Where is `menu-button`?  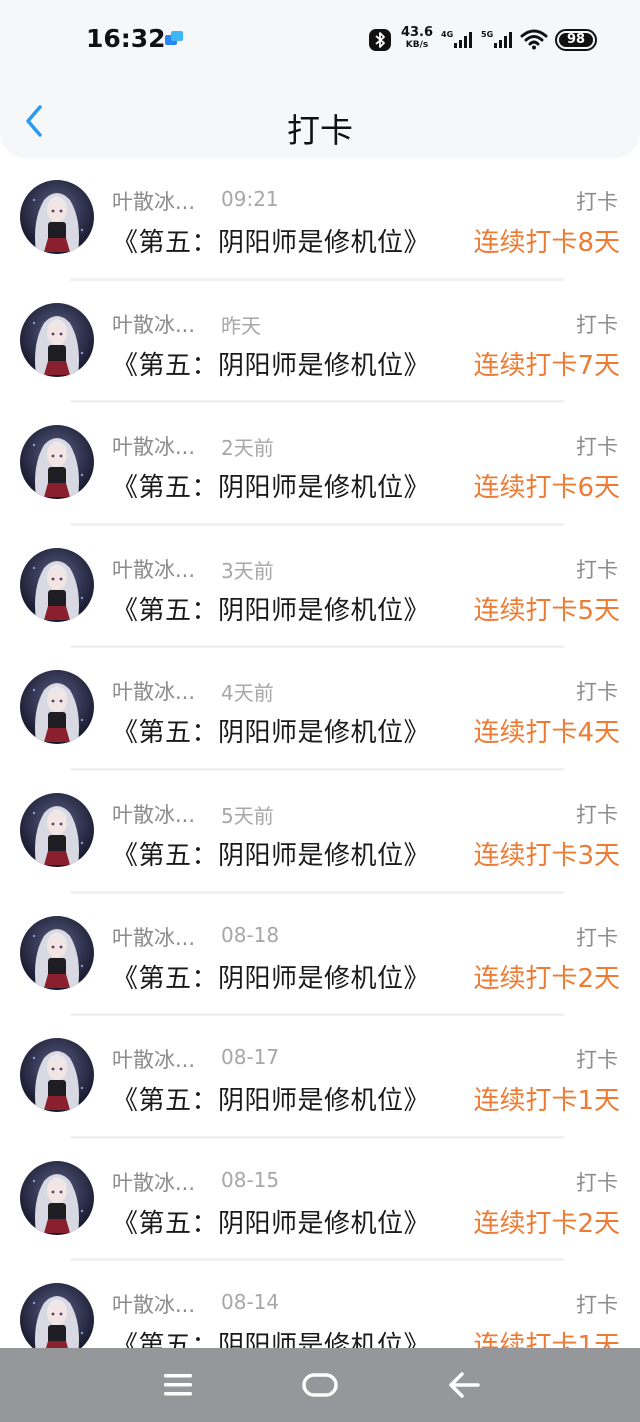
menu-button is located at coordinates (178, 1385).